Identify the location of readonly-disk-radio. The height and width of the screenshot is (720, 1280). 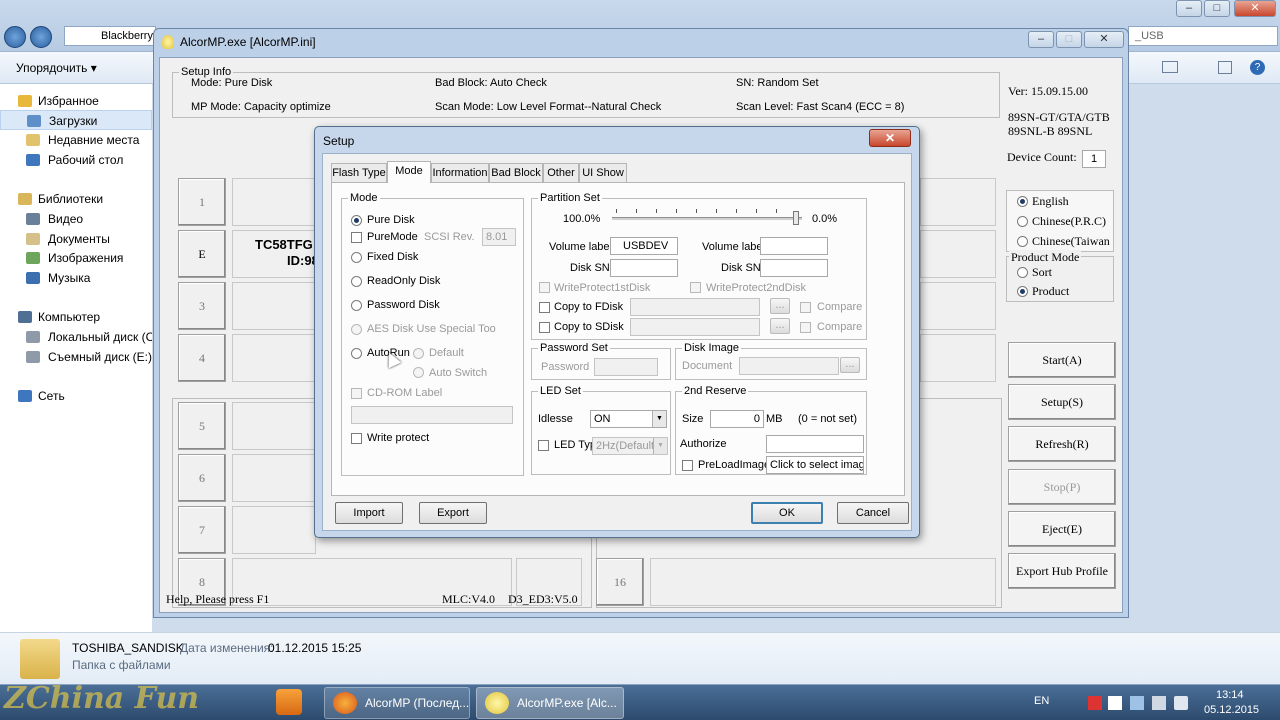
(356, 281).